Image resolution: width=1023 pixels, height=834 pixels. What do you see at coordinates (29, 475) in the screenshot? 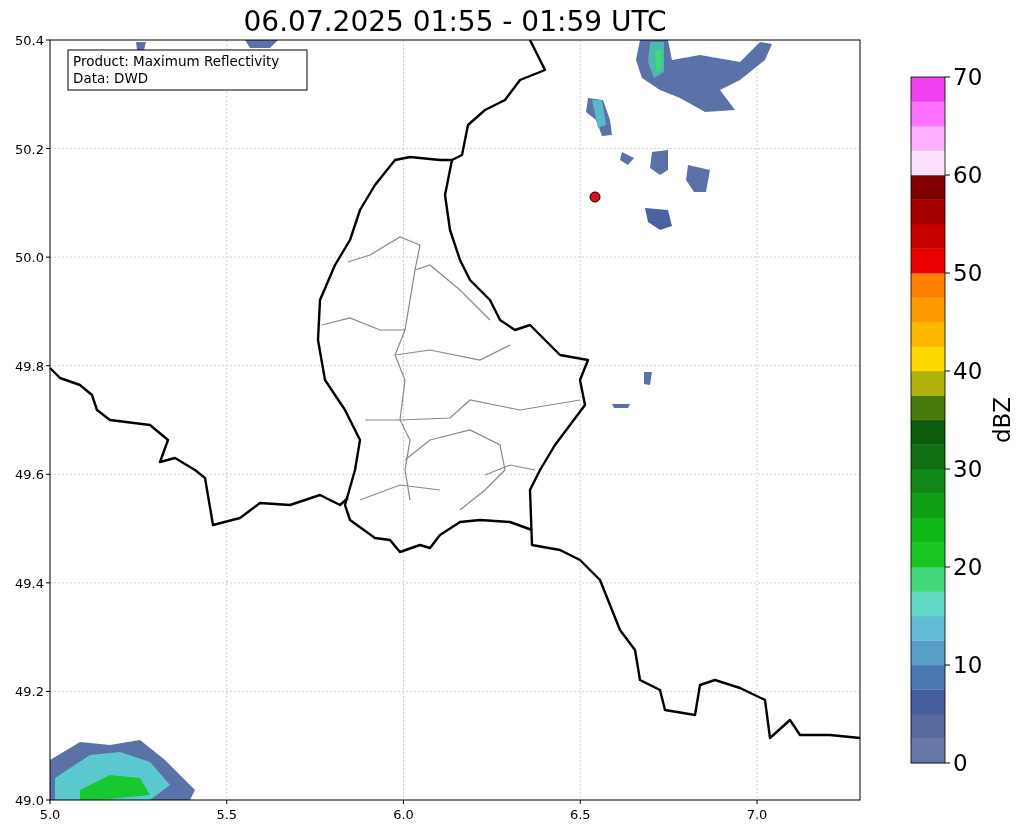
I see `y-tick-label: 49.6` at bounding box center [29, 475].